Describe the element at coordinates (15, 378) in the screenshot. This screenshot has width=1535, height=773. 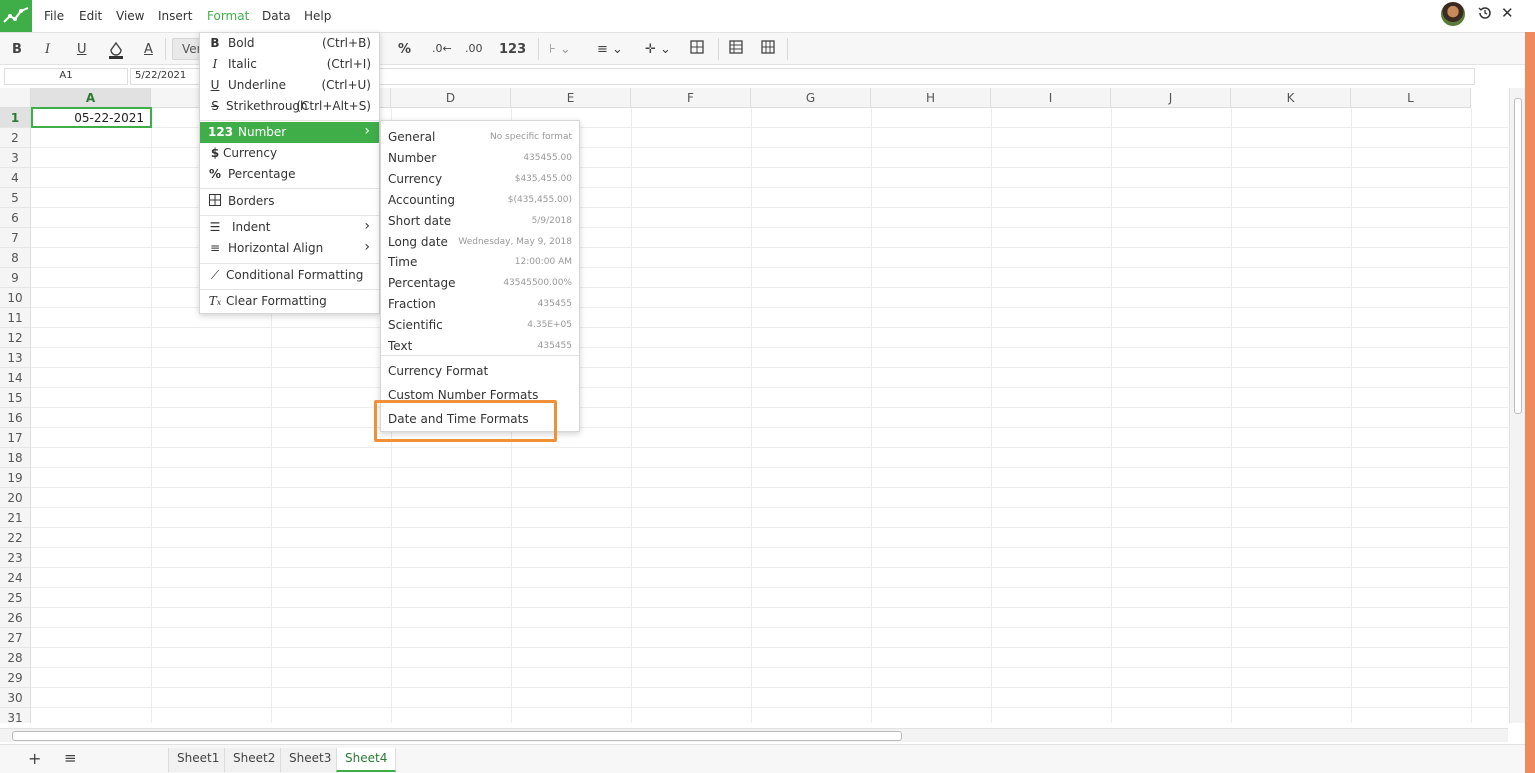
I see `row-header-14: 14` at that location.